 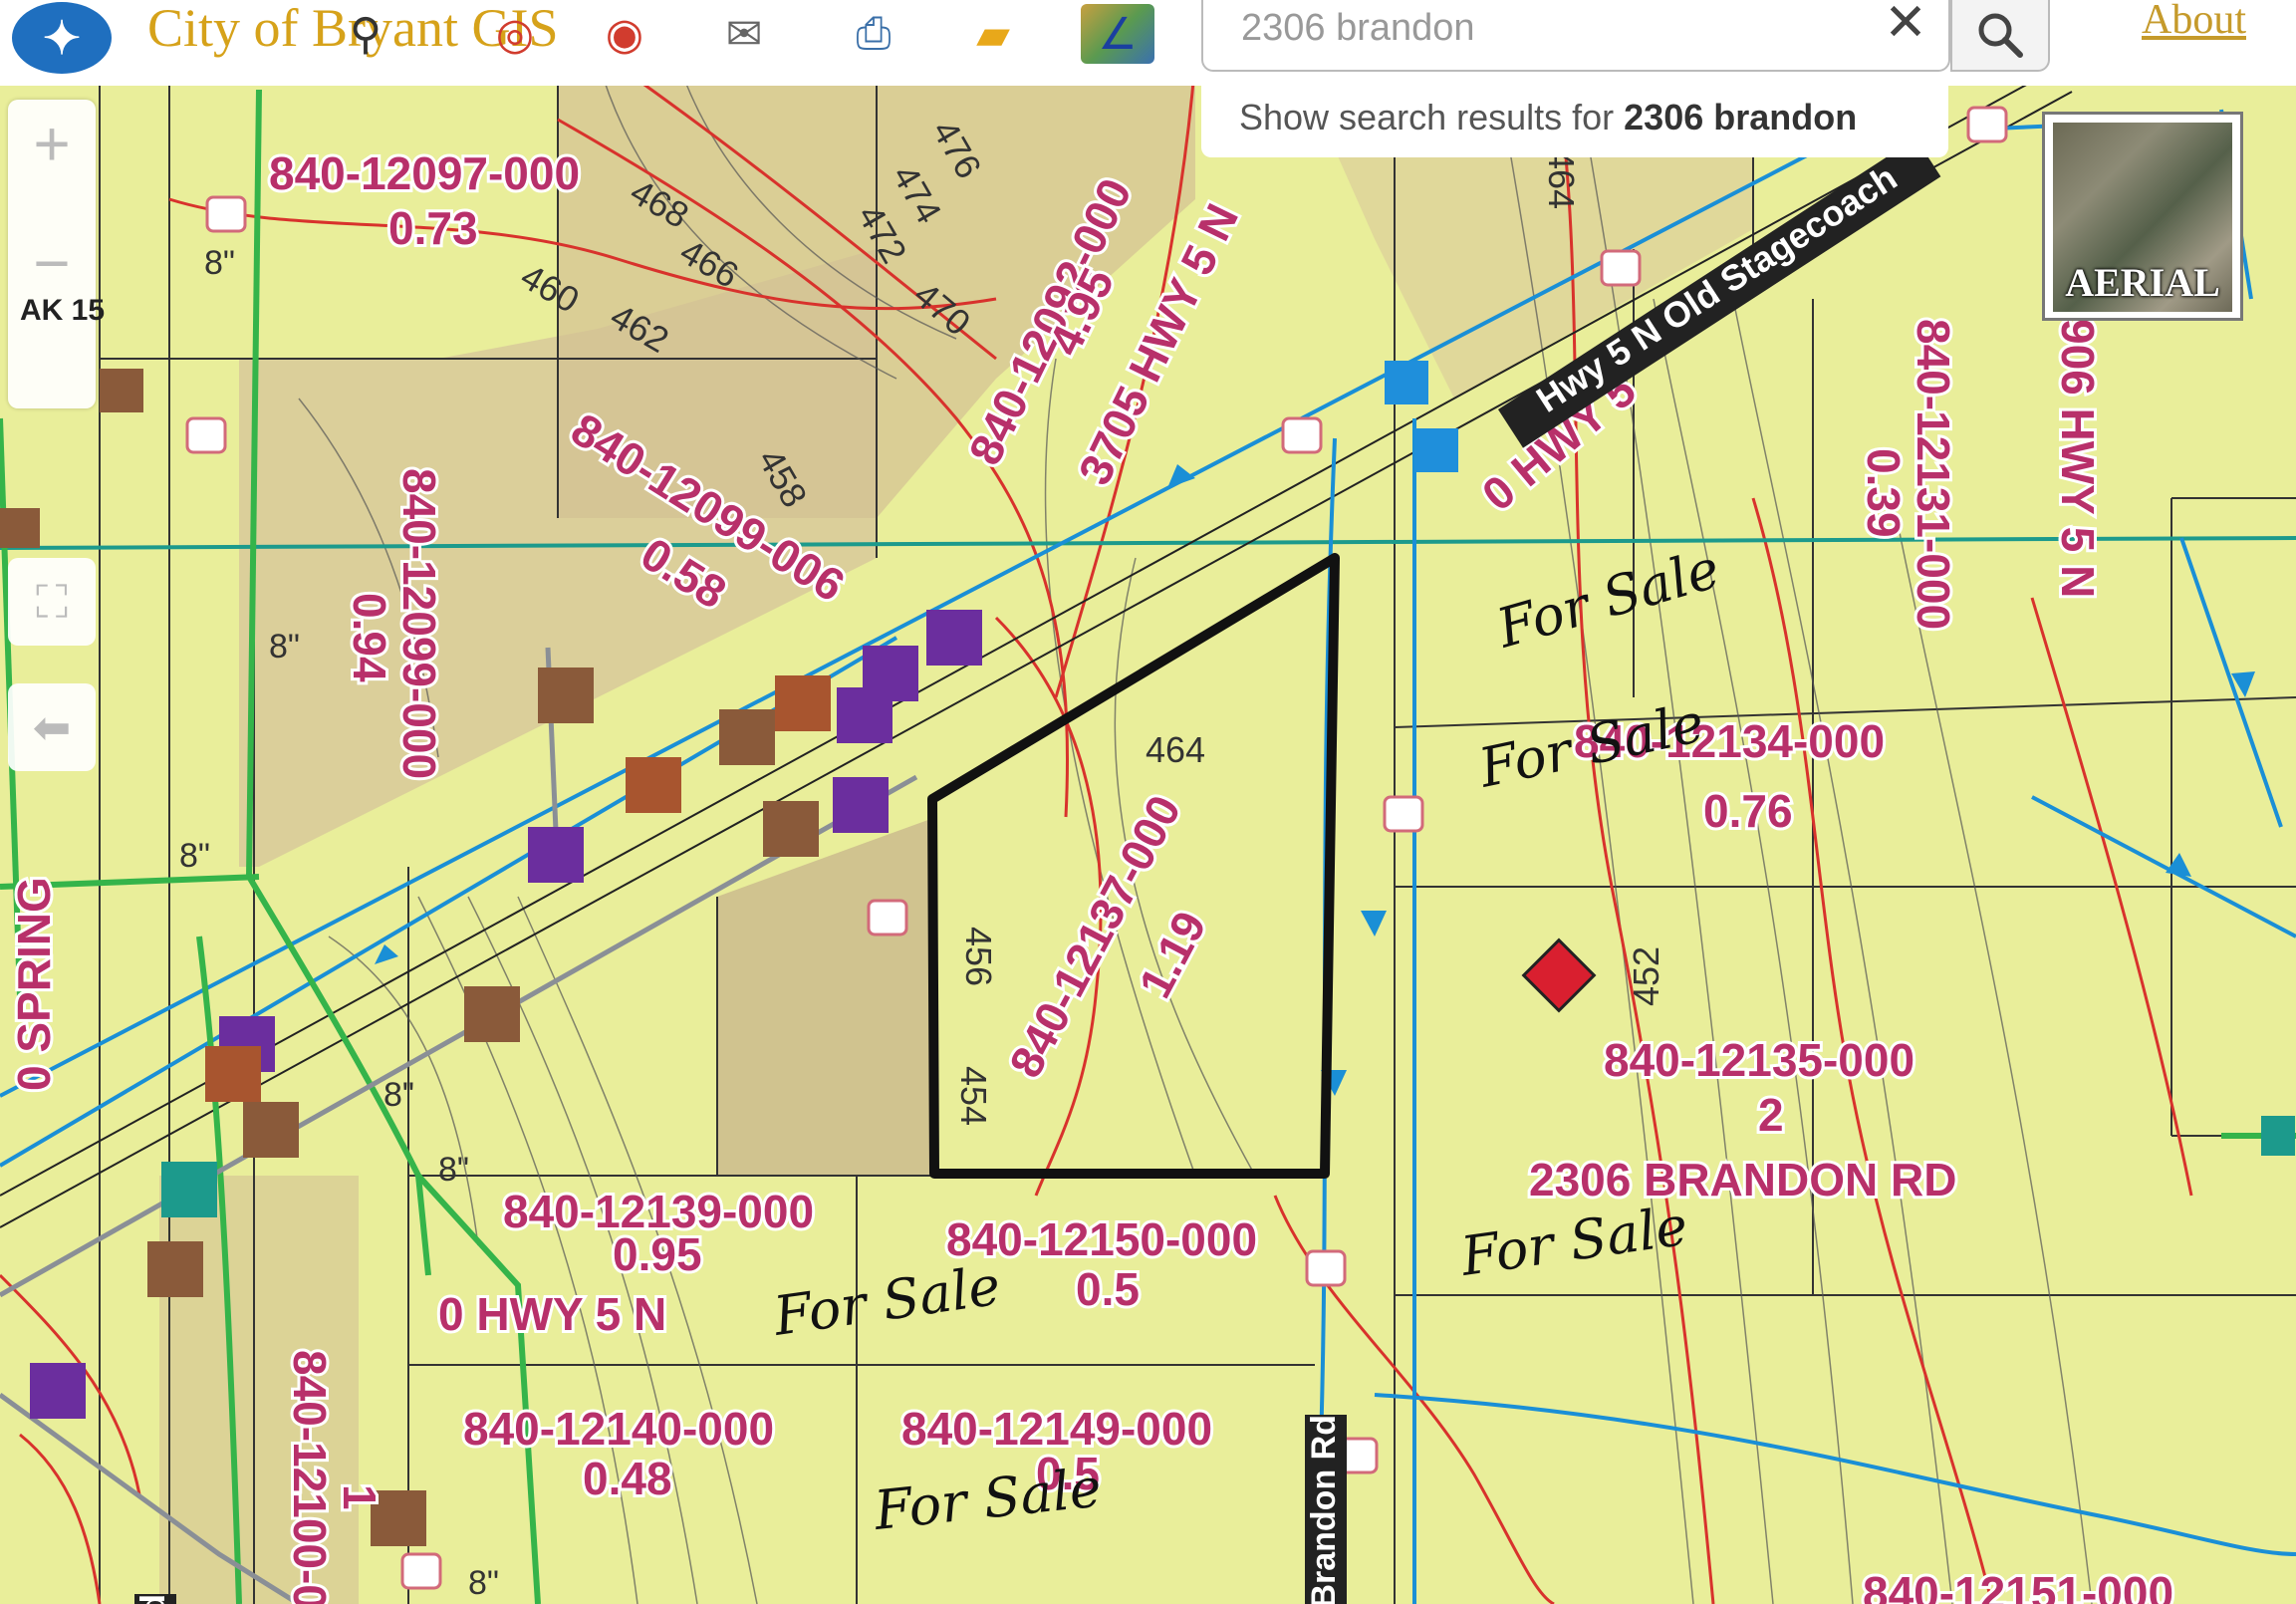 I want to click on contour-label: 454, so click(x=973, y=1096).